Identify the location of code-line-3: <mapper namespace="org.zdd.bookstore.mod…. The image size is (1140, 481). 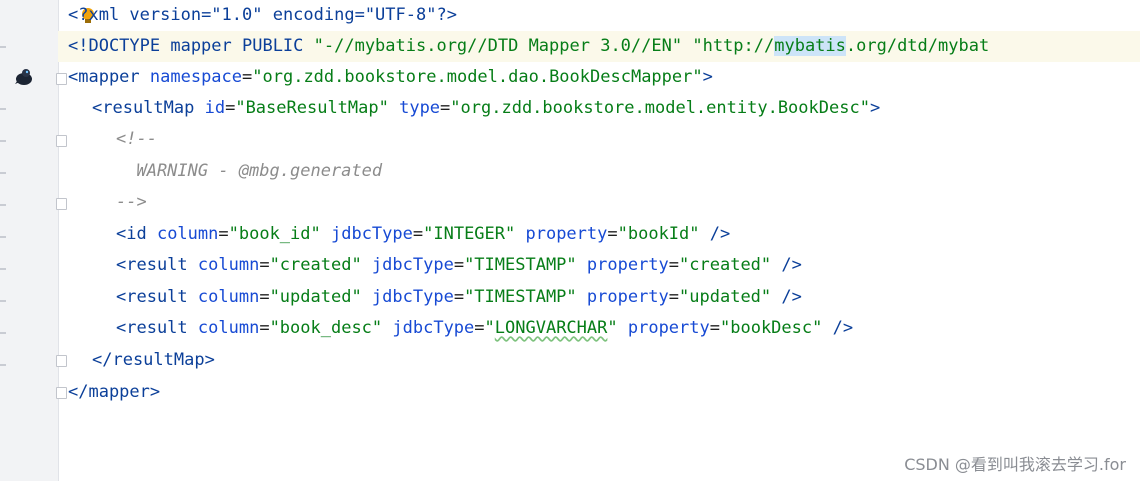
(390, 77).